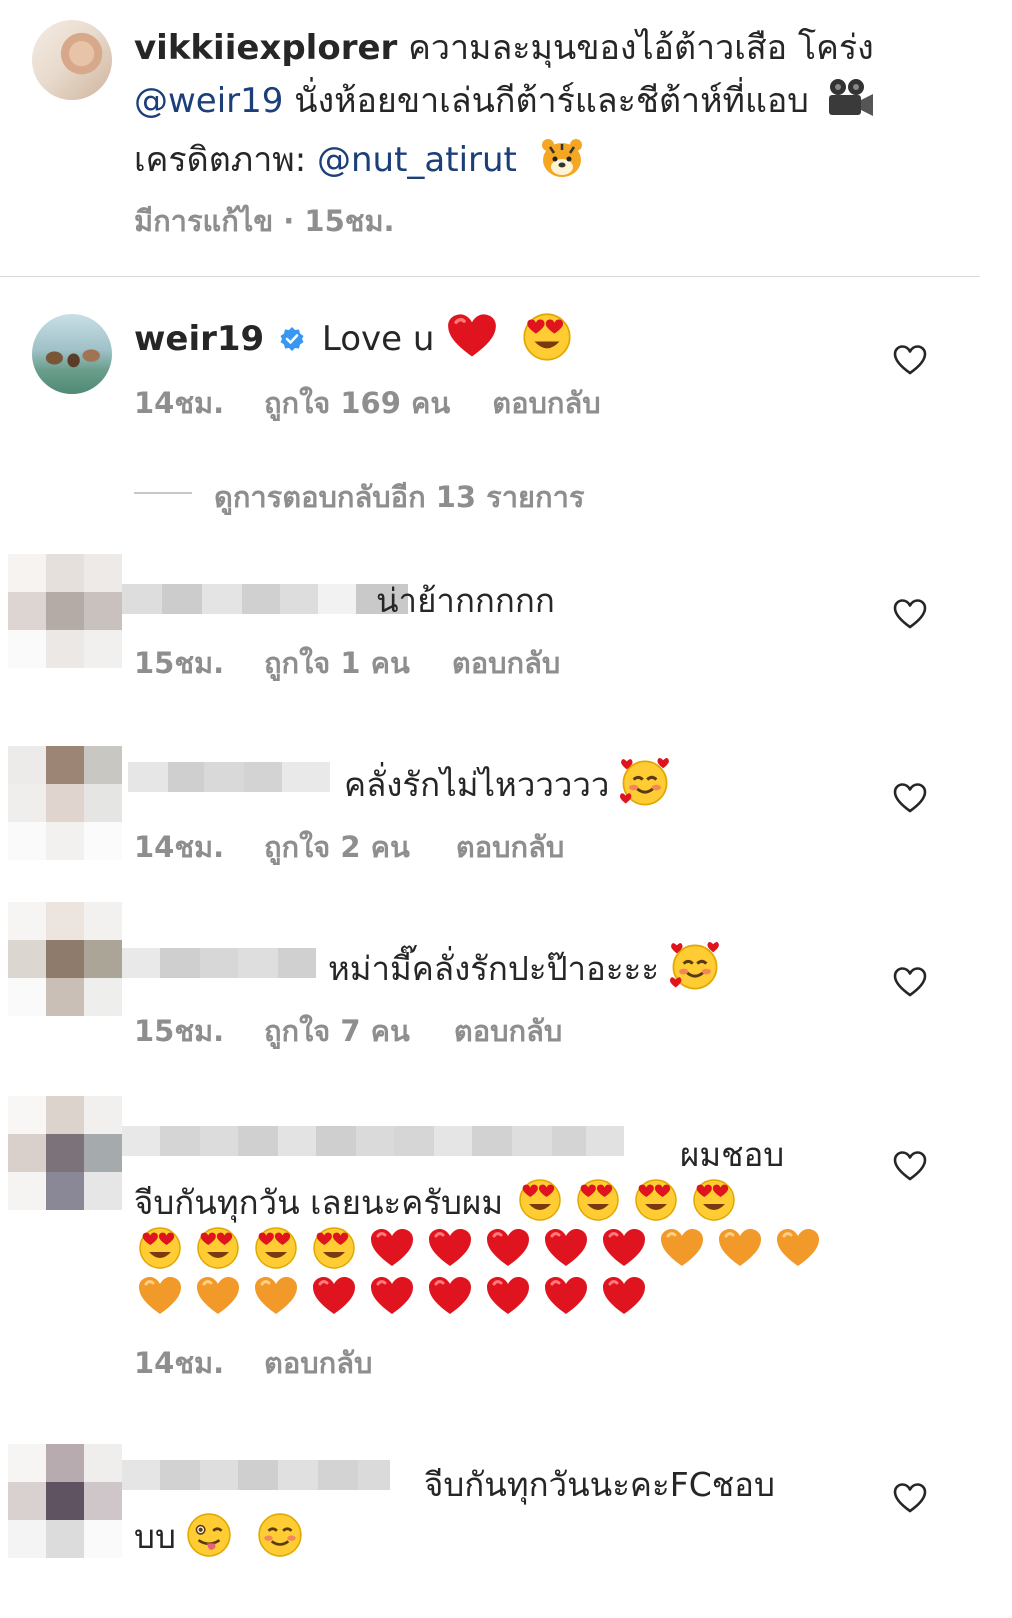 The height and width of the screenshot is (1618, 1012). I want to click on caption-meta: มีการแก้ไข · 15ชม., so click(264, 221).